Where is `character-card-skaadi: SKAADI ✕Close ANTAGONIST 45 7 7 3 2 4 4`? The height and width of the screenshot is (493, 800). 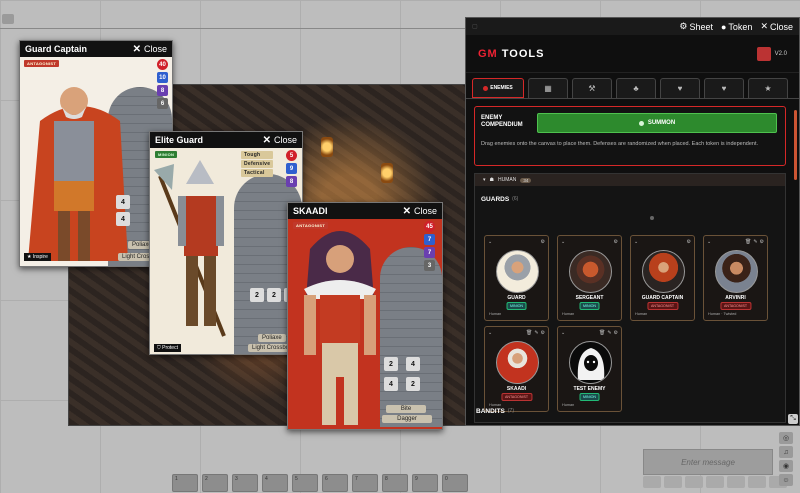
character-card-skaadi: SKAADI ✕Close ANTAGONIST 45 7 7 3 2 4 4 is located at coordinates (365, 316).